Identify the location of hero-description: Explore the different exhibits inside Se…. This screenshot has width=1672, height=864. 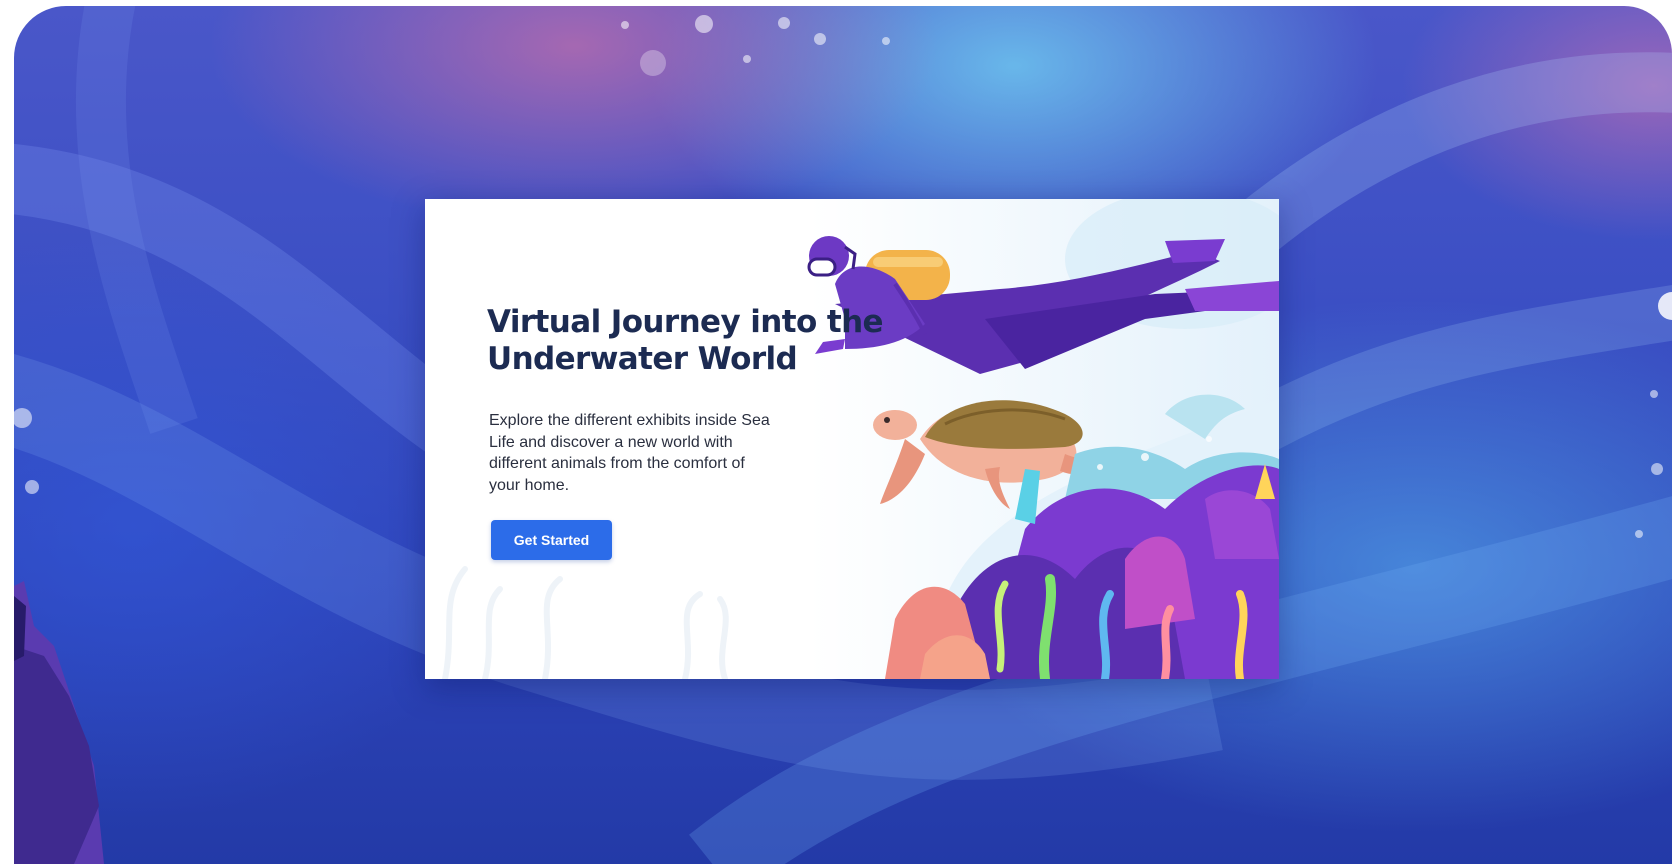
(629, 453).